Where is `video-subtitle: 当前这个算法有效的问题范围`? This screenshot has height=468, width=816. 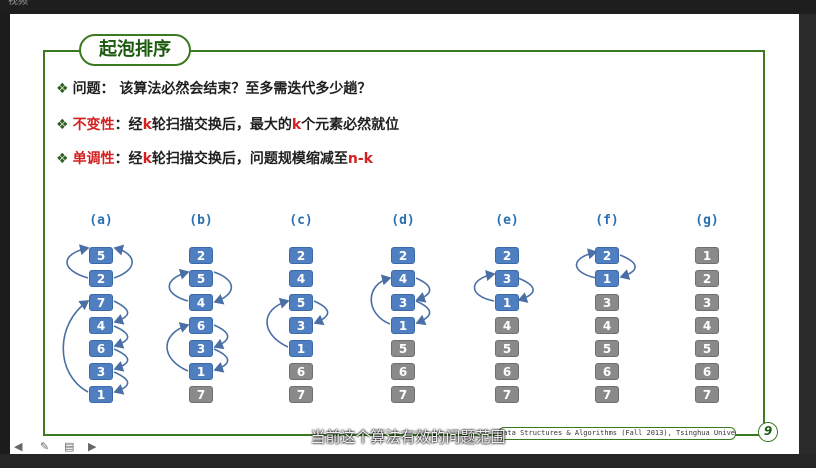
video-subtitle: 当前这个算法有效的问题范围 is located at coordinates (408, 437).